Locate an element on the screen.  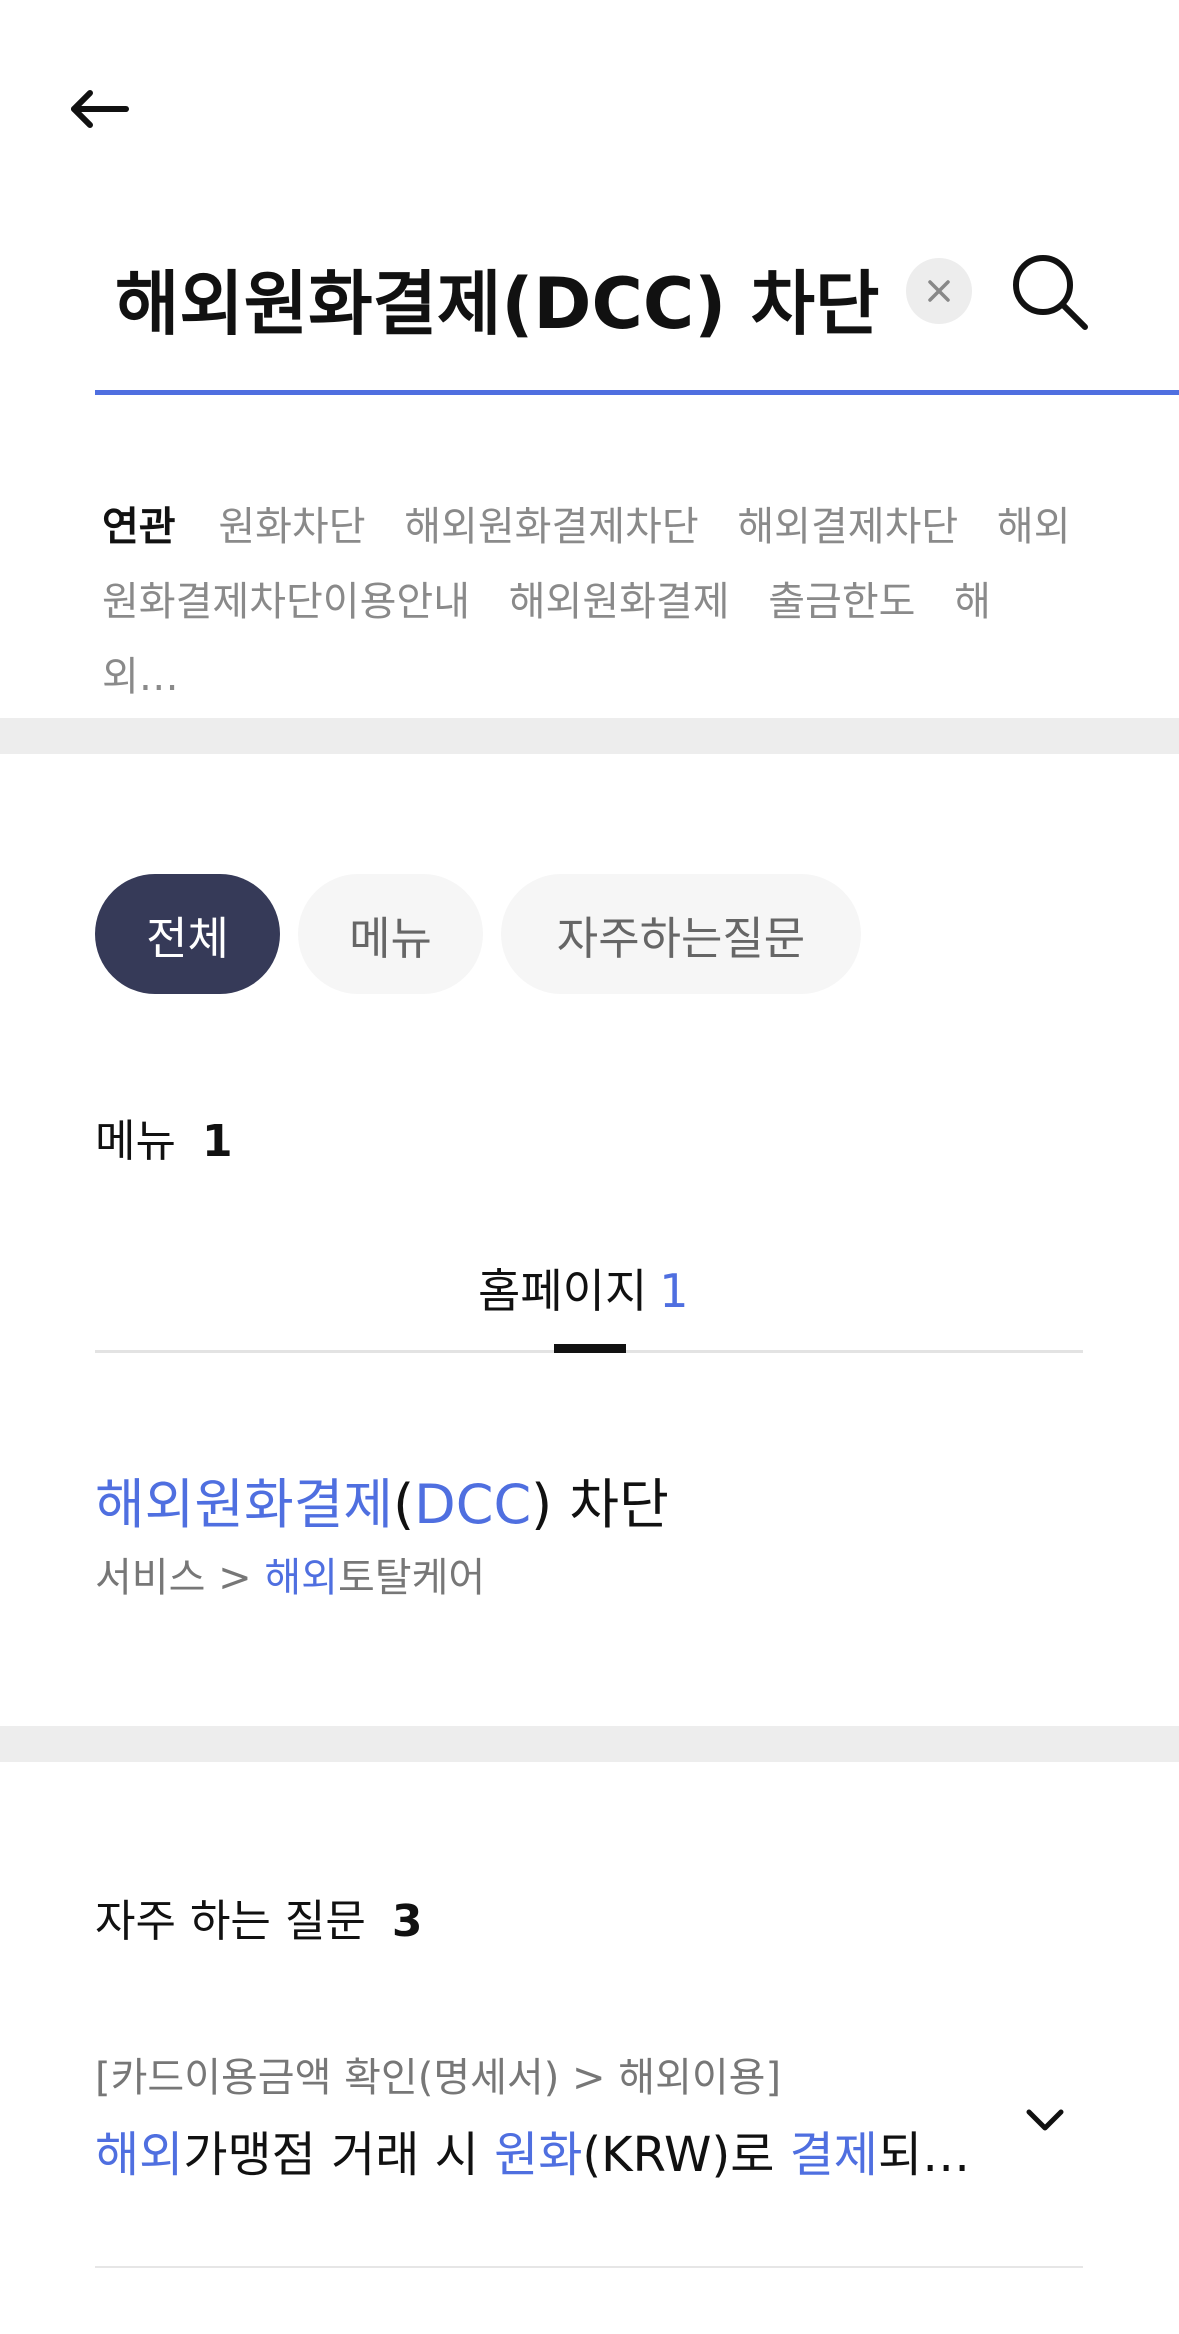
menu-result-path: 서비스 > 해외토탈케어 is located at coordinates (290, 1574).